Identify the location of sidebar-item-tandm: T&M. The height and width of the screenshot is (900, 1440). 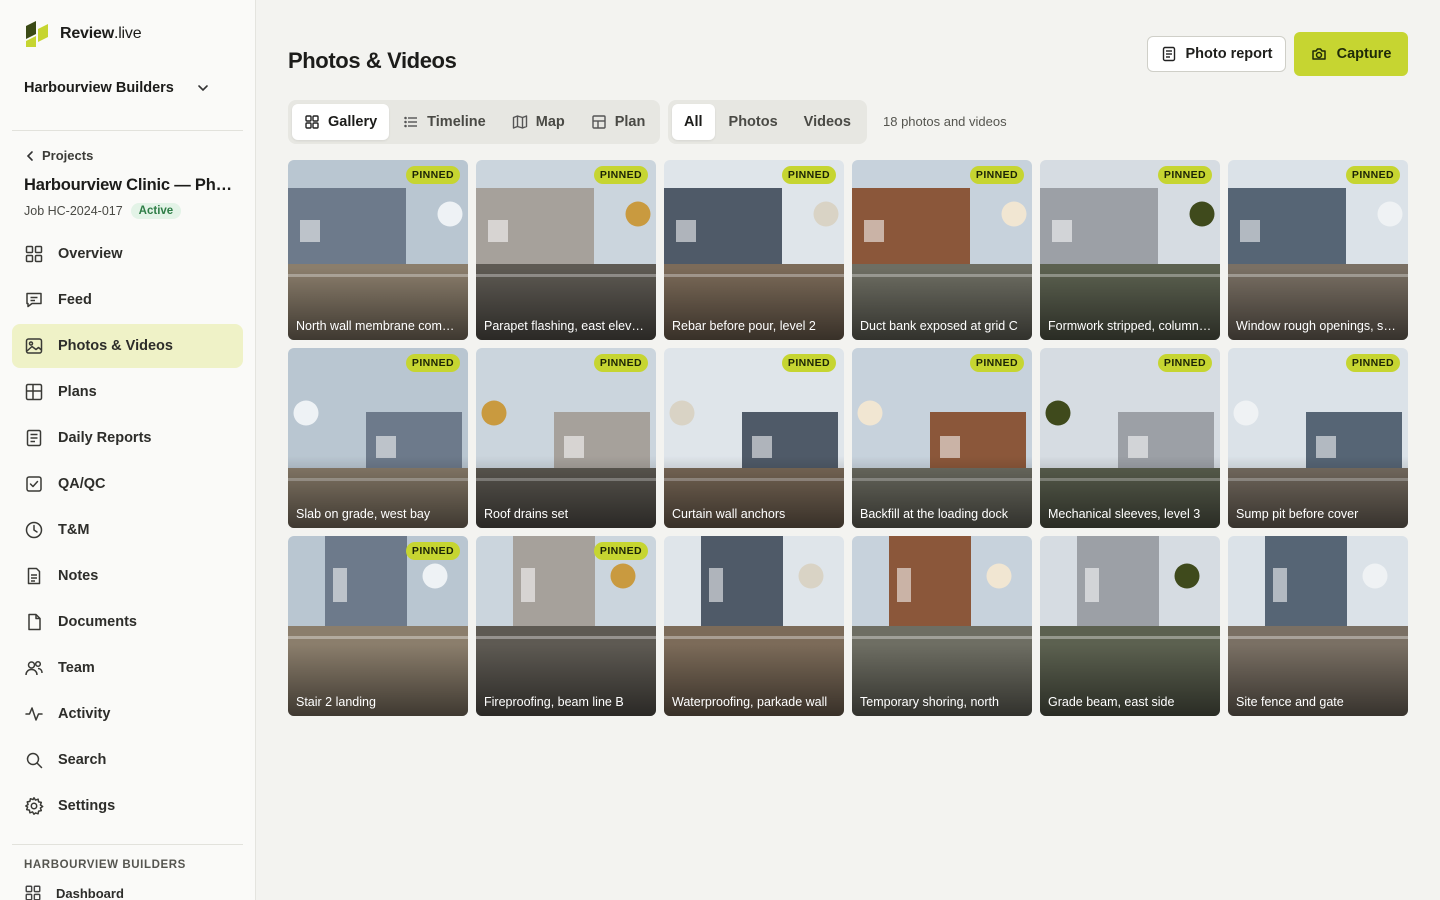
(127, 530).